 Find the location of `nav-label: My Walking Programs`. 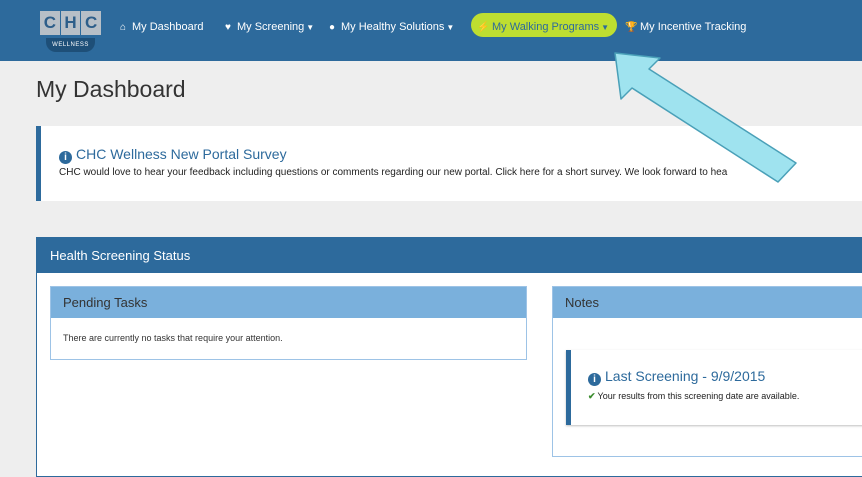

nav-label: My Walking Programs is located at coordinates (546, 27).